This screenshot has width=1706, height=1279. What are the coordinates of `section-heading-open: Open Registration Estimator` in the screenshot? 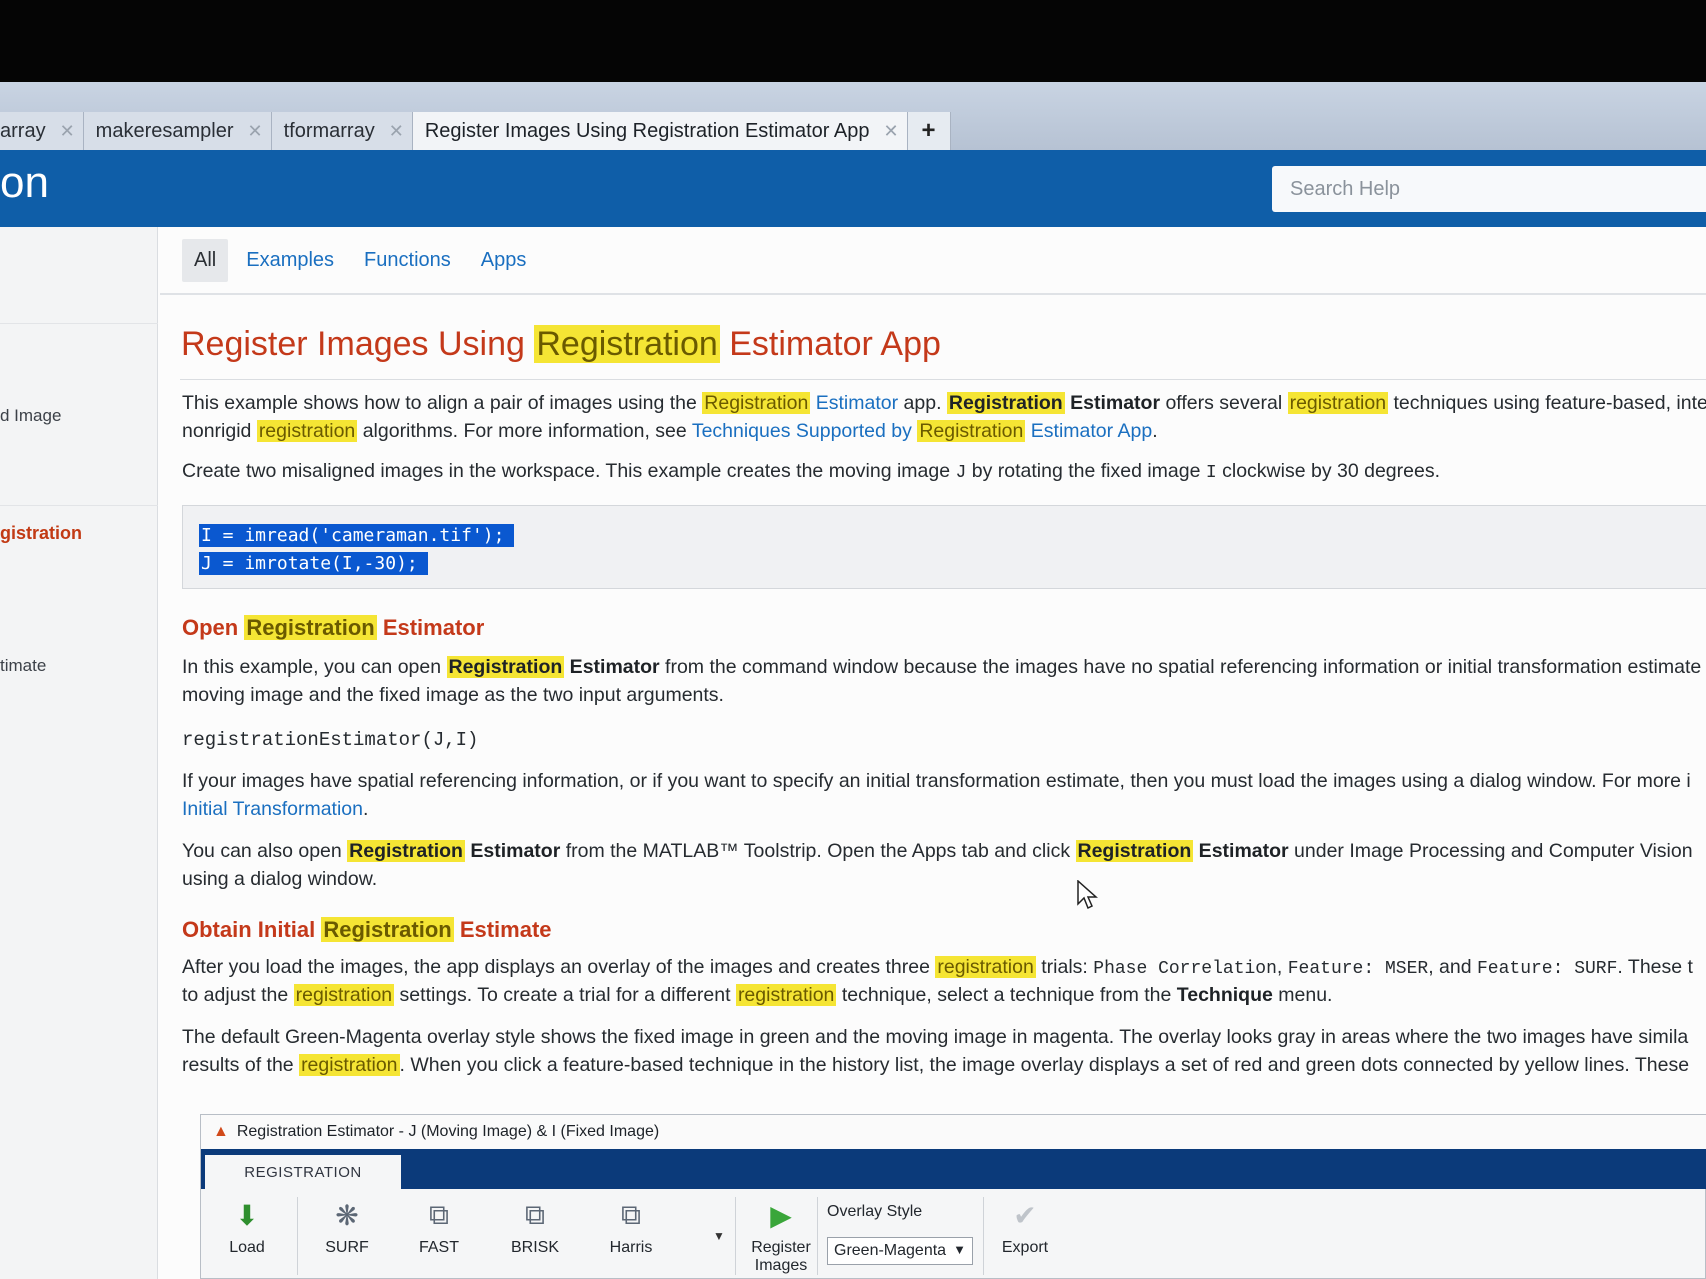 It's located at (333, 628).